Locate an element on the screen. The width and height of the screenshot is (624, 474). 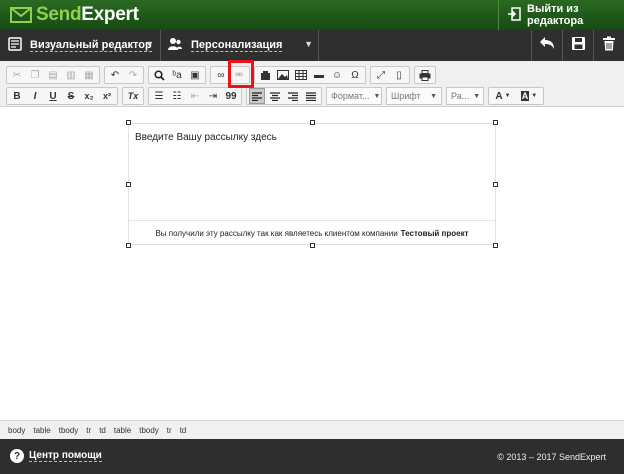
personalization-label: Персонализация is located at coordinates (237, 45).